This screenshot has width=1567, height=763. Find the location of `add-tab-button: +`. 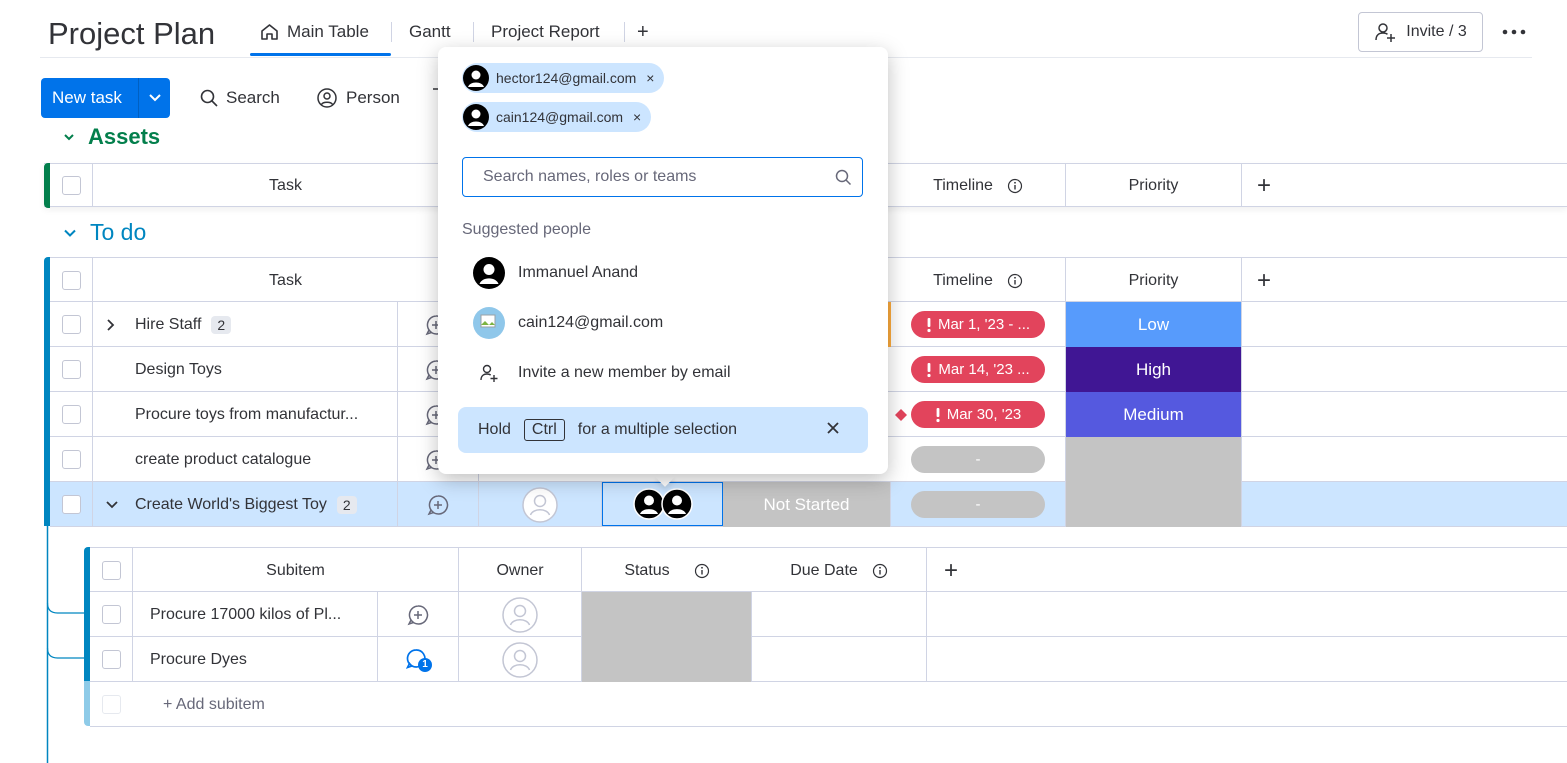

add-tab-button: + is located at coordinates (643, 32).